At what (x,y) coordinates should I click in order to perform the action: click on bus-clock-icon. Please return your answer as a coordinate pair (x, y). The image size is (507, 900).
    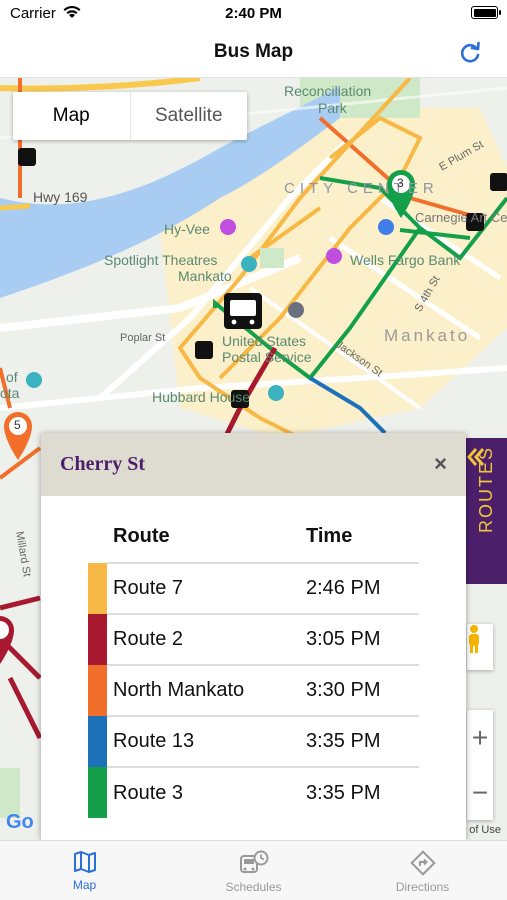
    Looking at the image, I should click on (253, 861).